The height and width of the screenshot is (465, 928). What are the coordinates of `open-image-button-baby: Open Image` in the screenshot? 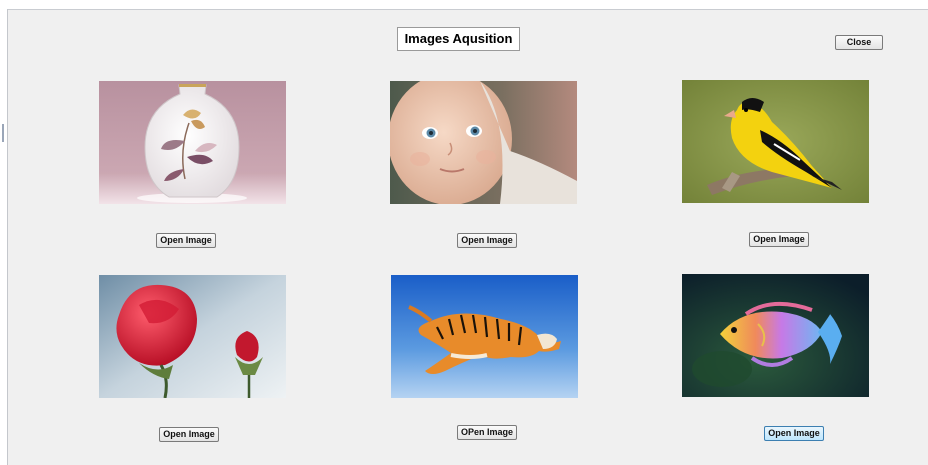 It's located at (487, 240).